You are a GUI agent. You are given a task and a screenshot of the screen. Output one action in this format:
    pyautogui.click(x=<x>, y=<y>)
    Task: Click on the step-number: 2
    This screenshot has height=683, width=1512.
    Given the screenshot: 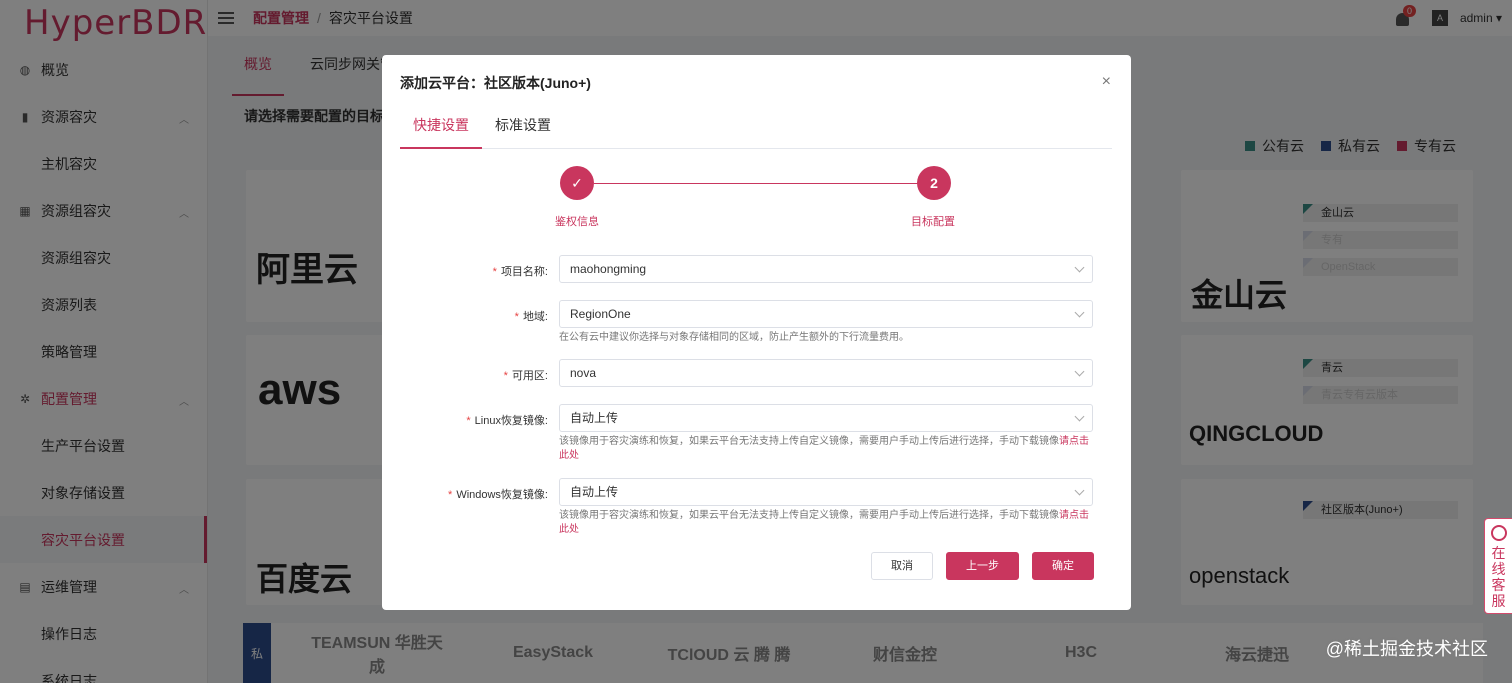 What is the action you would take?
    pyautogui.click(x=934, y=183)
    